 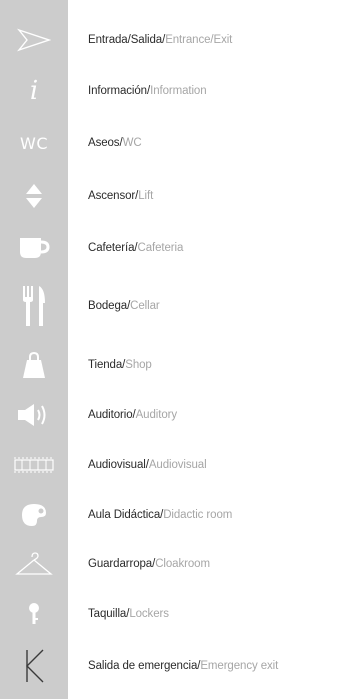 I want to click on item-label: Auditorio/Auditory, so click(x=132, y=415).